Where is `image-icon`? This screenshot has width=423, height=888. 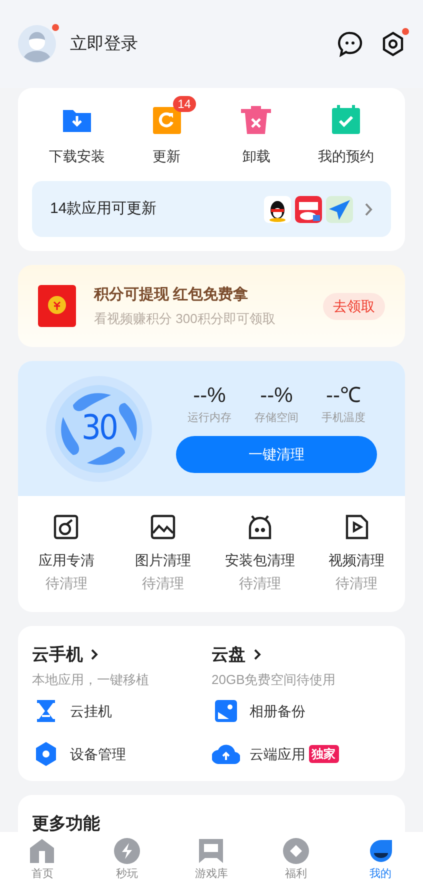
image-icon is located at coordinates (163, 527).